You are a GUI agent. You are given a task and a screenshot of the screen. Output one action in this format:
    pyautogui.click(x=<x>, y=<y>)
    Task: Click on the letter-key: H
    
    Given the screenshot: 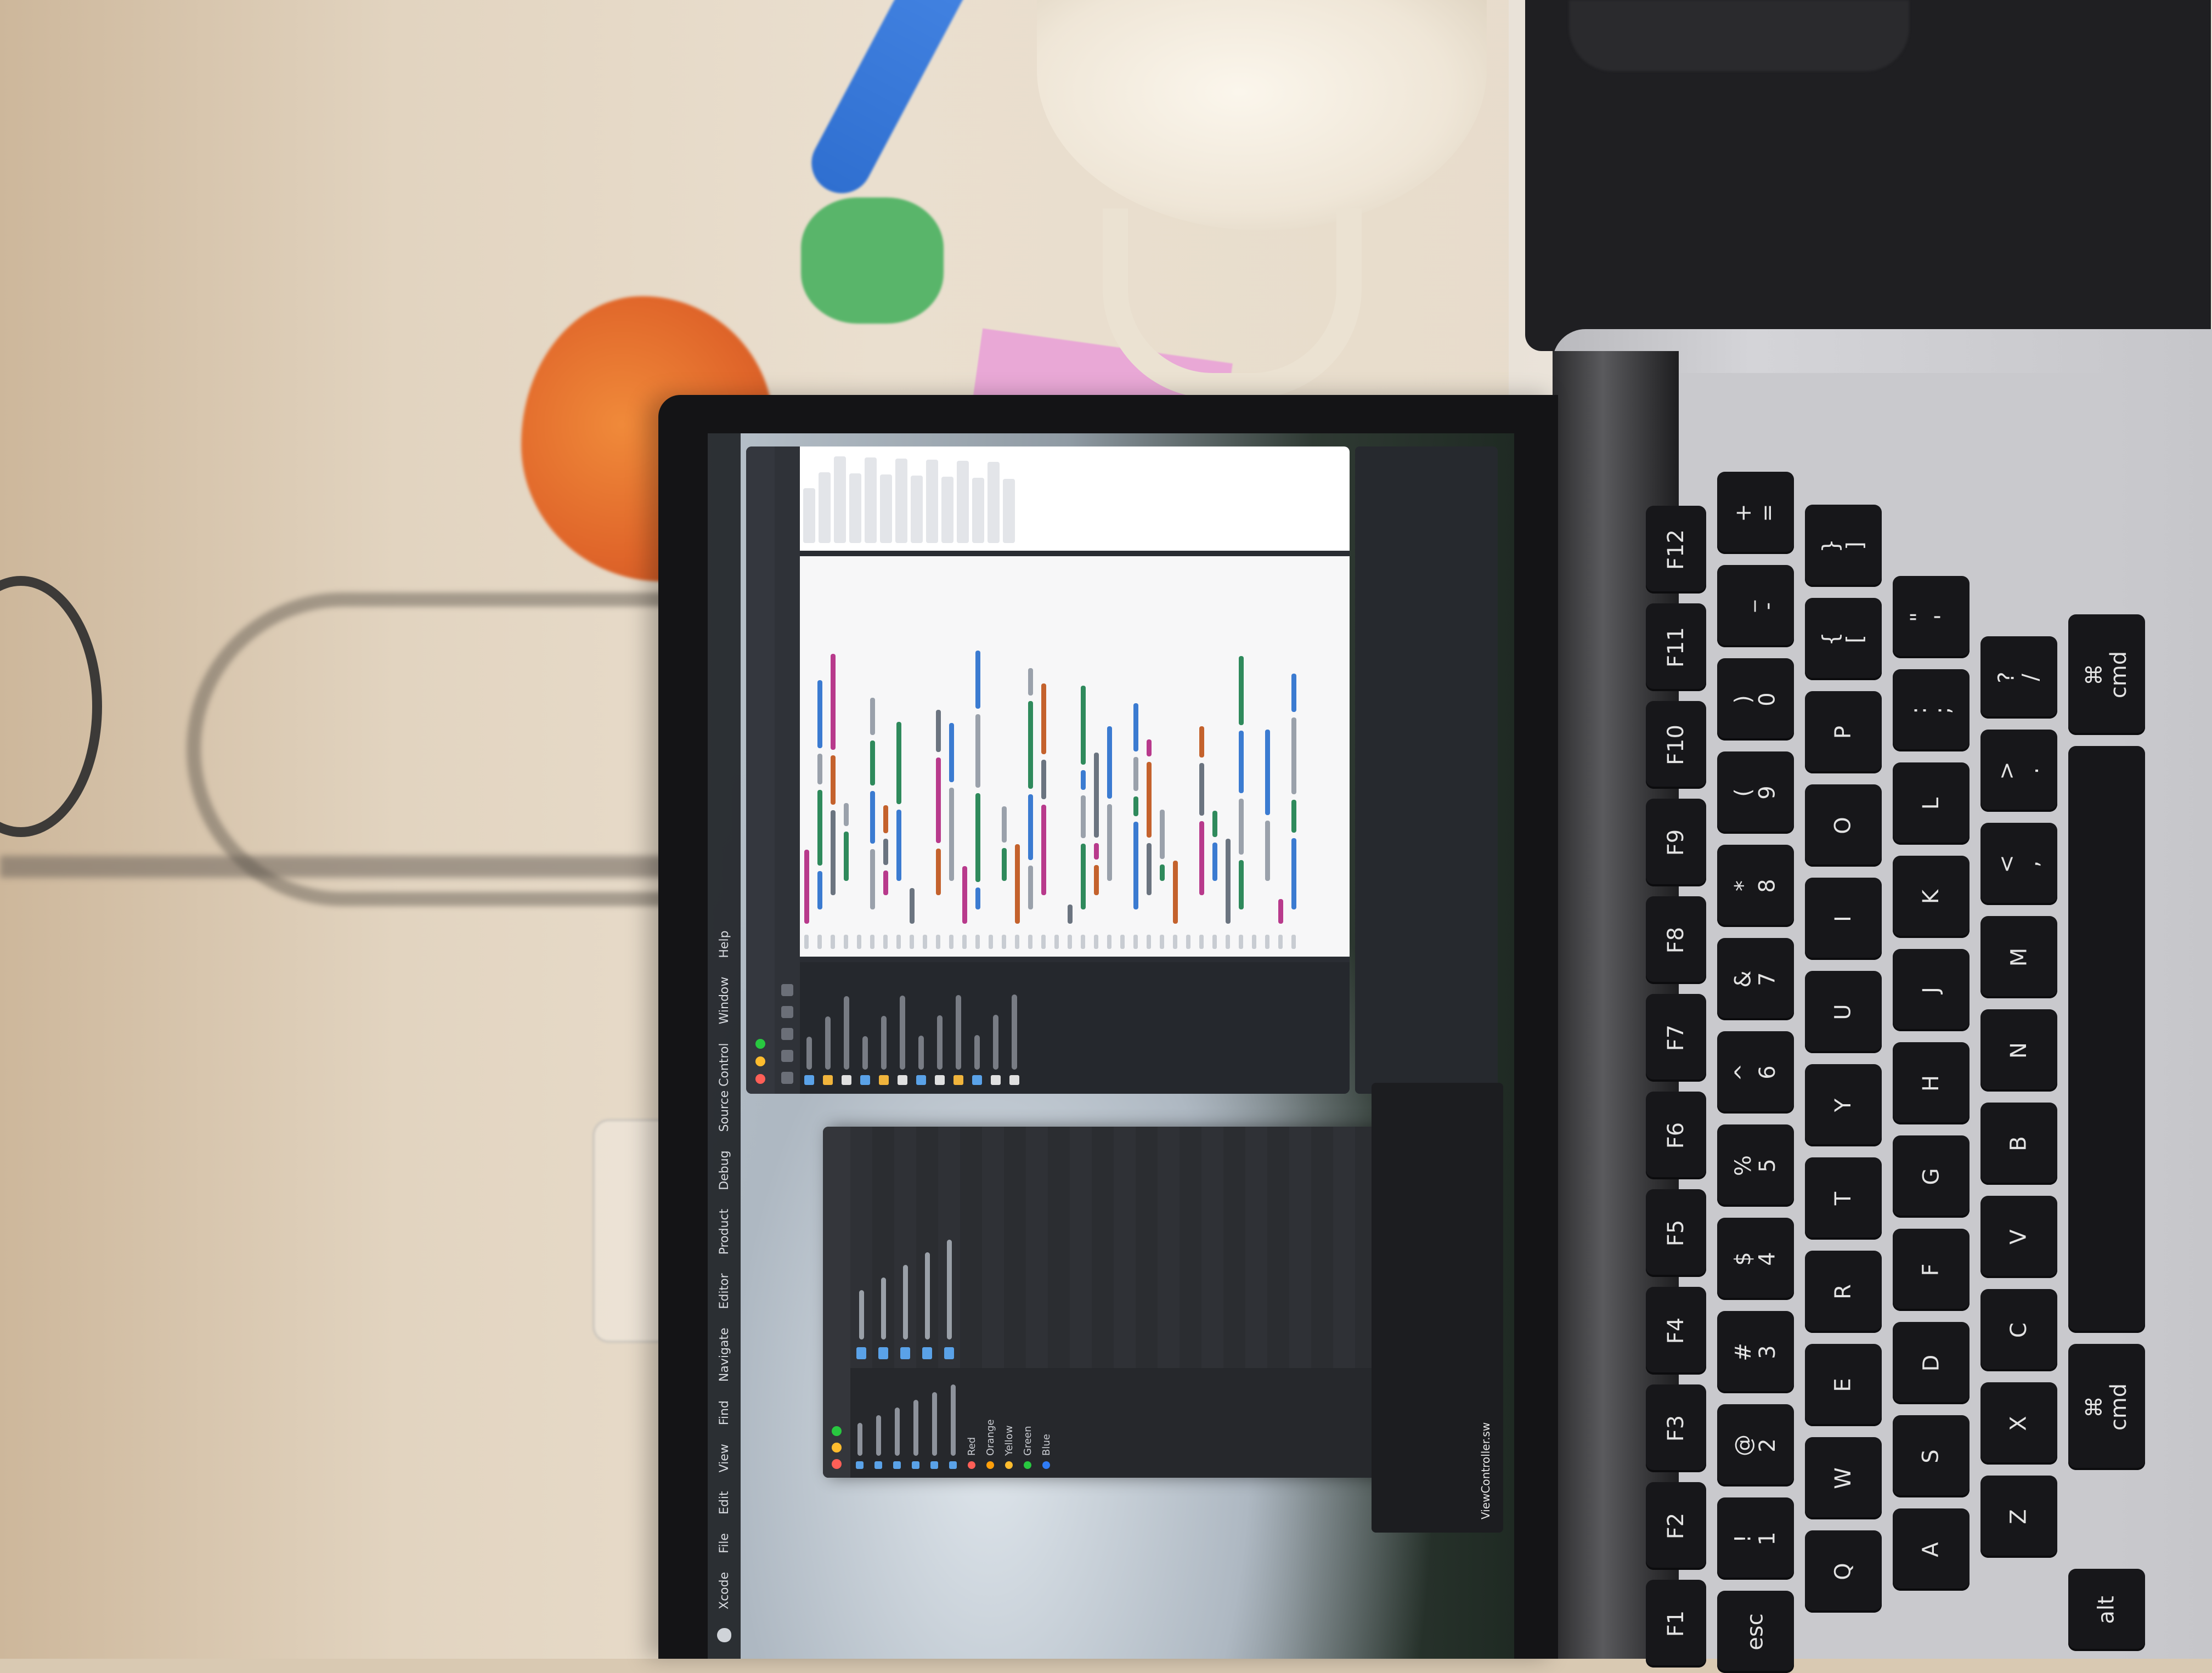 What is the action you would take?
    pyautogui.click(x=1932, y=1083)
    